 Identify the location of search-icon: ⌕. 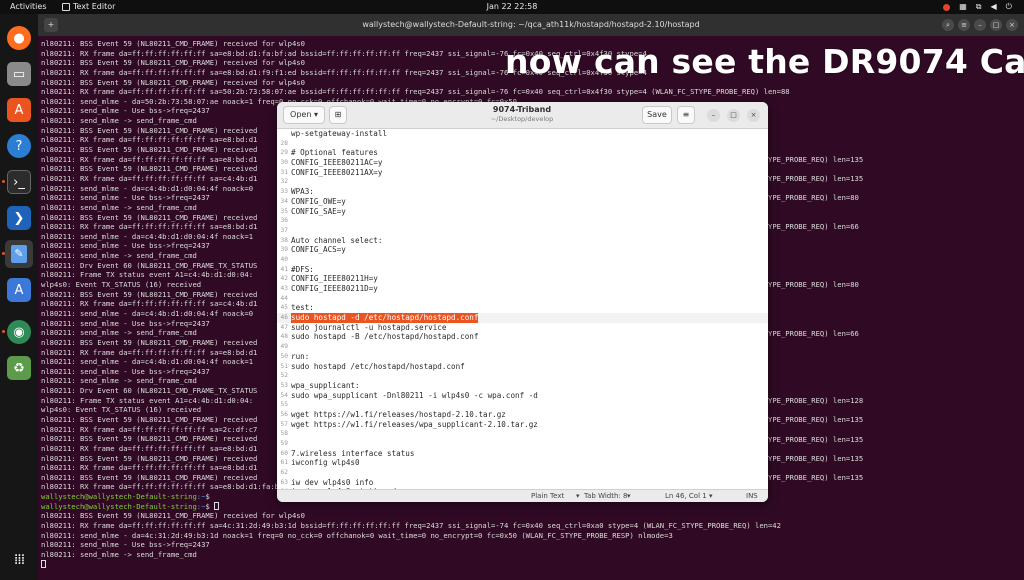
(948, 25).